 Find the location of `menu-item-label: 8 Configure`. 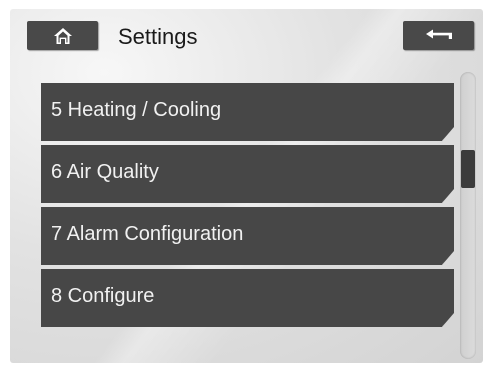

menu-item-label: 8 Configure is located at coordinates (103, 296).